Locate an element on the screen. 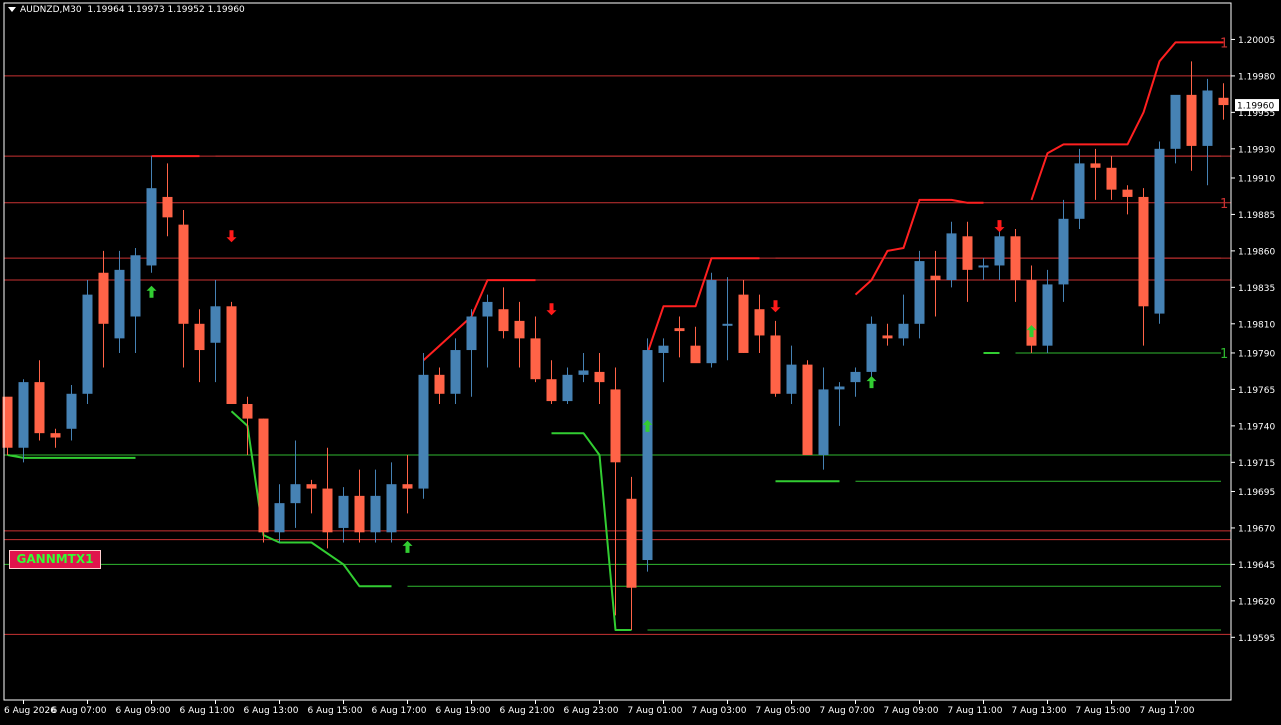  x-tick-label: 7 Aug 15:00 is located at coordinates (1103, 711).